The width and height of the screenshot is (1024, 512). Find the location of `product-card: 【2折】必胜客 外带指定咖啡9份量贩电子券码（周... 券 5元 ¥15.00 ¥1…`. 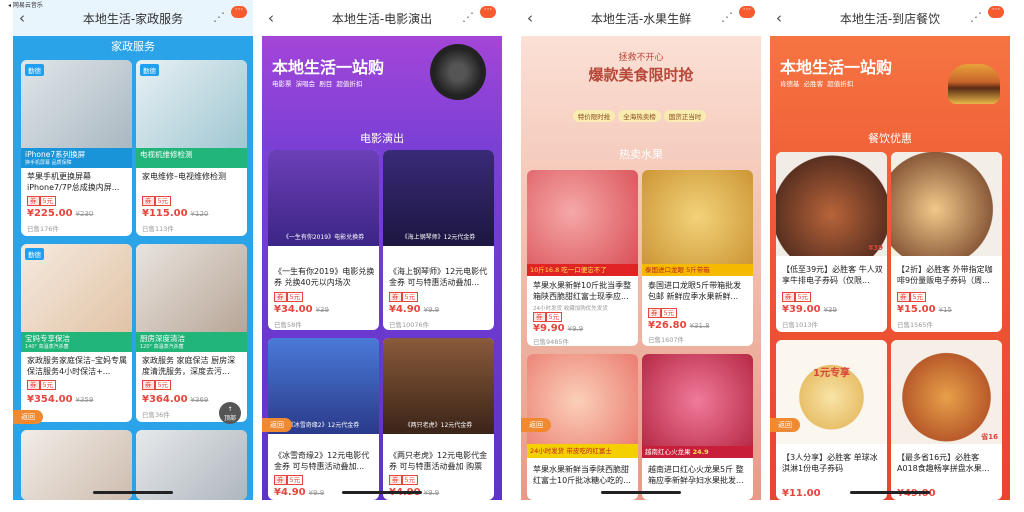

product-card: 【2折】必胜客 外带指定咖啡9份量贩电子券码（周... 券 5元 ¥15.00 ¥1… is located at coordinates (946, 242).